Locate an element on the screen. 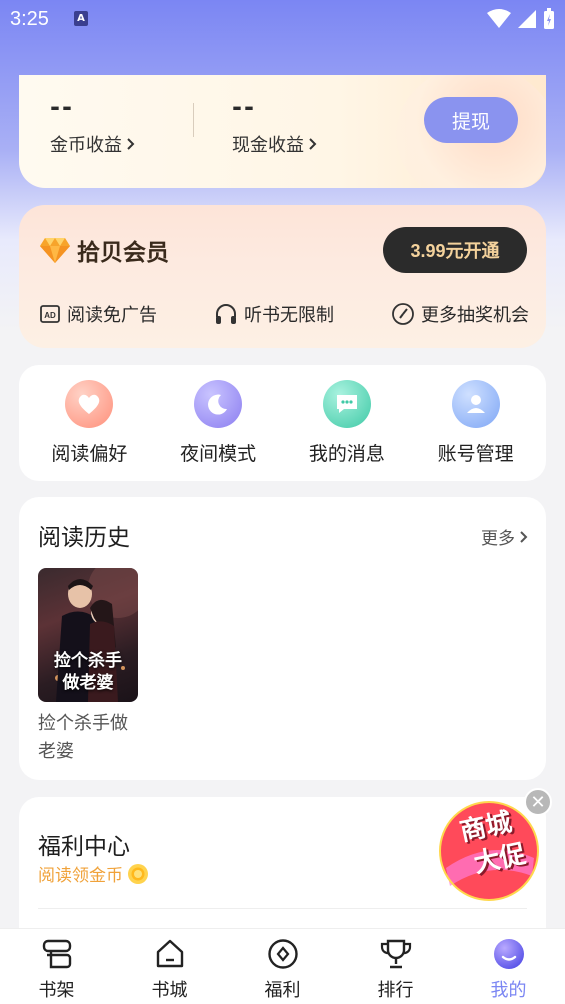 The image size is (565, 1004). tab-bookshelf: 书架 is located at coordinates (56, 966).